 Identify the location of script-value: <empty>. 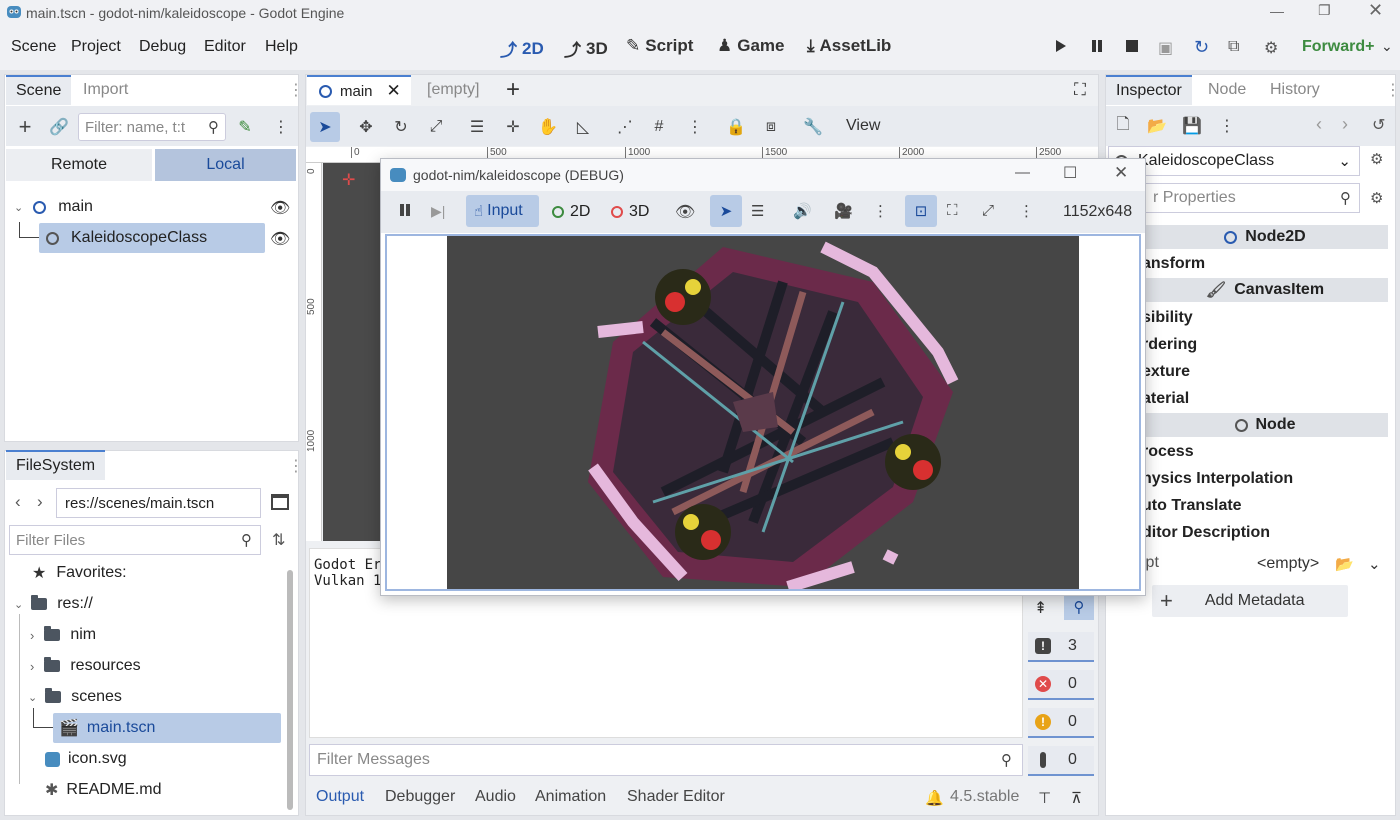
(1288, 564).